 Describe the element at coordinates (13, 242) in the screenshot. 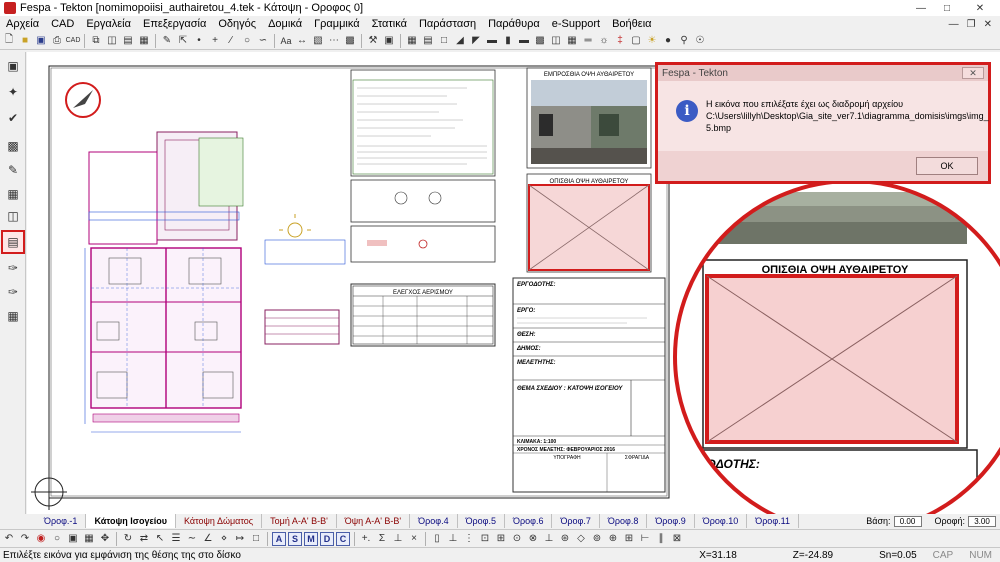

I see `image-location-tool-icon: ▤` at that location.